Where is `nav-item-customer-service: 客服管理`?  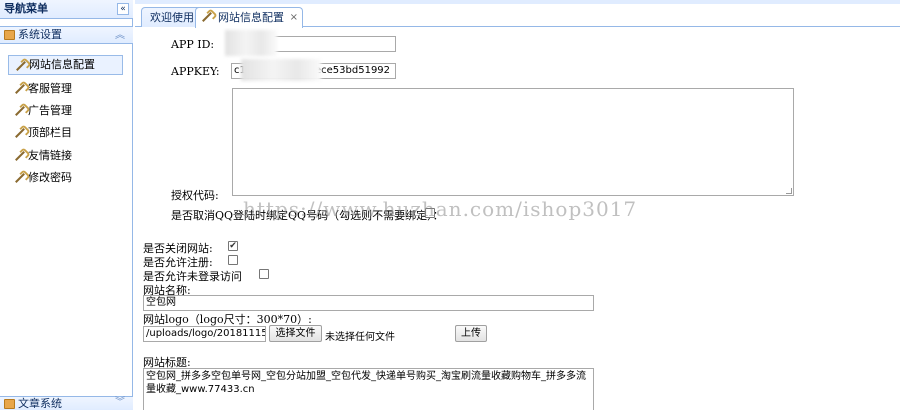 nav-item-customer-service: 客服管理 is located at coordinates (65, 89).